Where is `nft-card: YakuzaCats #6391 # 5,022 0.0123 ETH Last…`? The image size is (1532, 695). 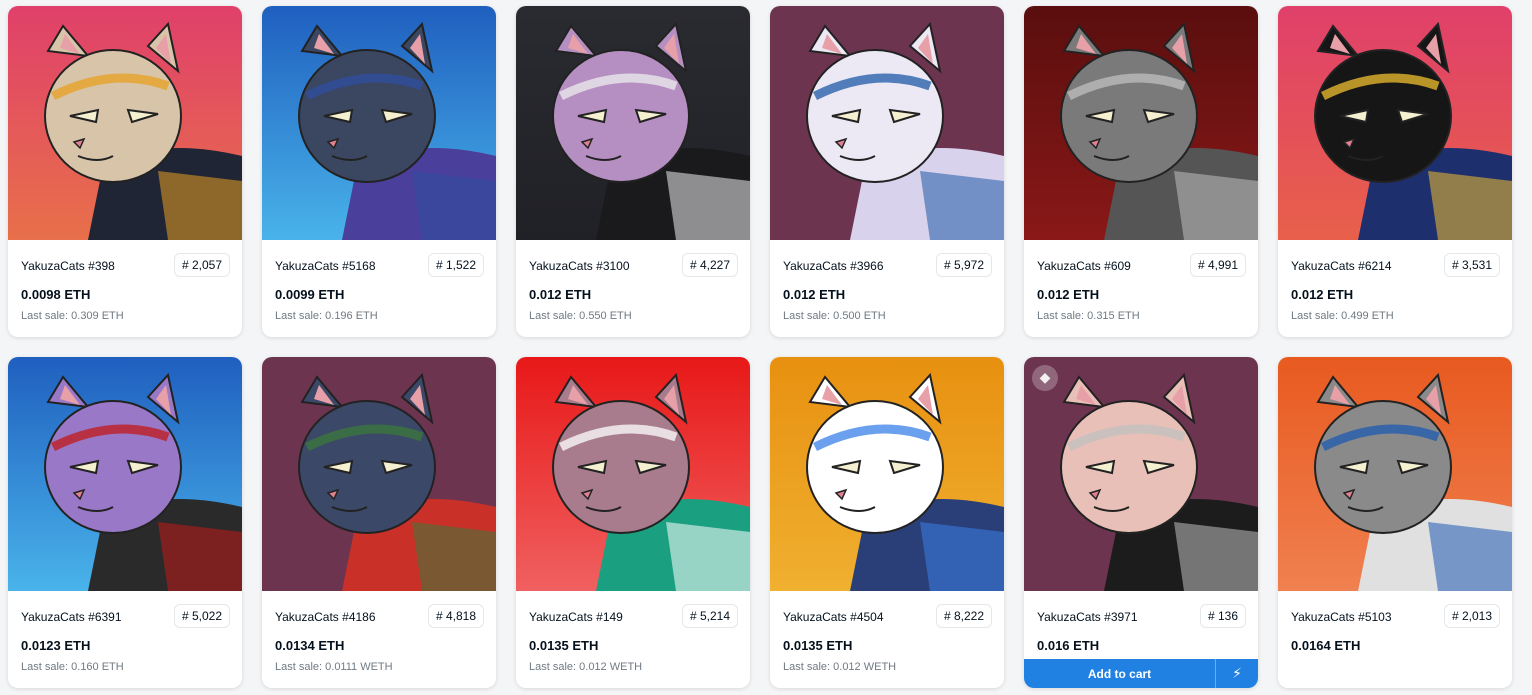
nft-card: YakuzaCats #6391 # 5,022 0.0123 ETH Last… is located at coordinates (125, 522).